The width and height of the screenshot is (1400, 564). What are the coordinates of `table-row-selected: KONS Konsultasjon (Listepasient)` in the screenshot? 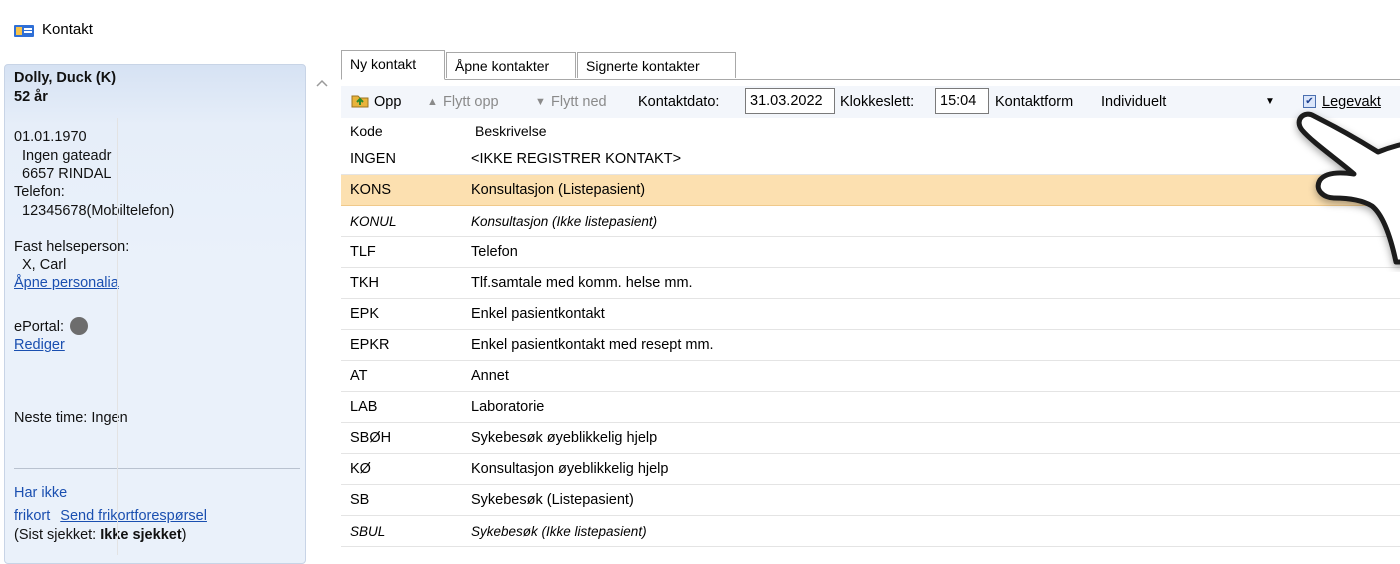 It's located at (870, 190).